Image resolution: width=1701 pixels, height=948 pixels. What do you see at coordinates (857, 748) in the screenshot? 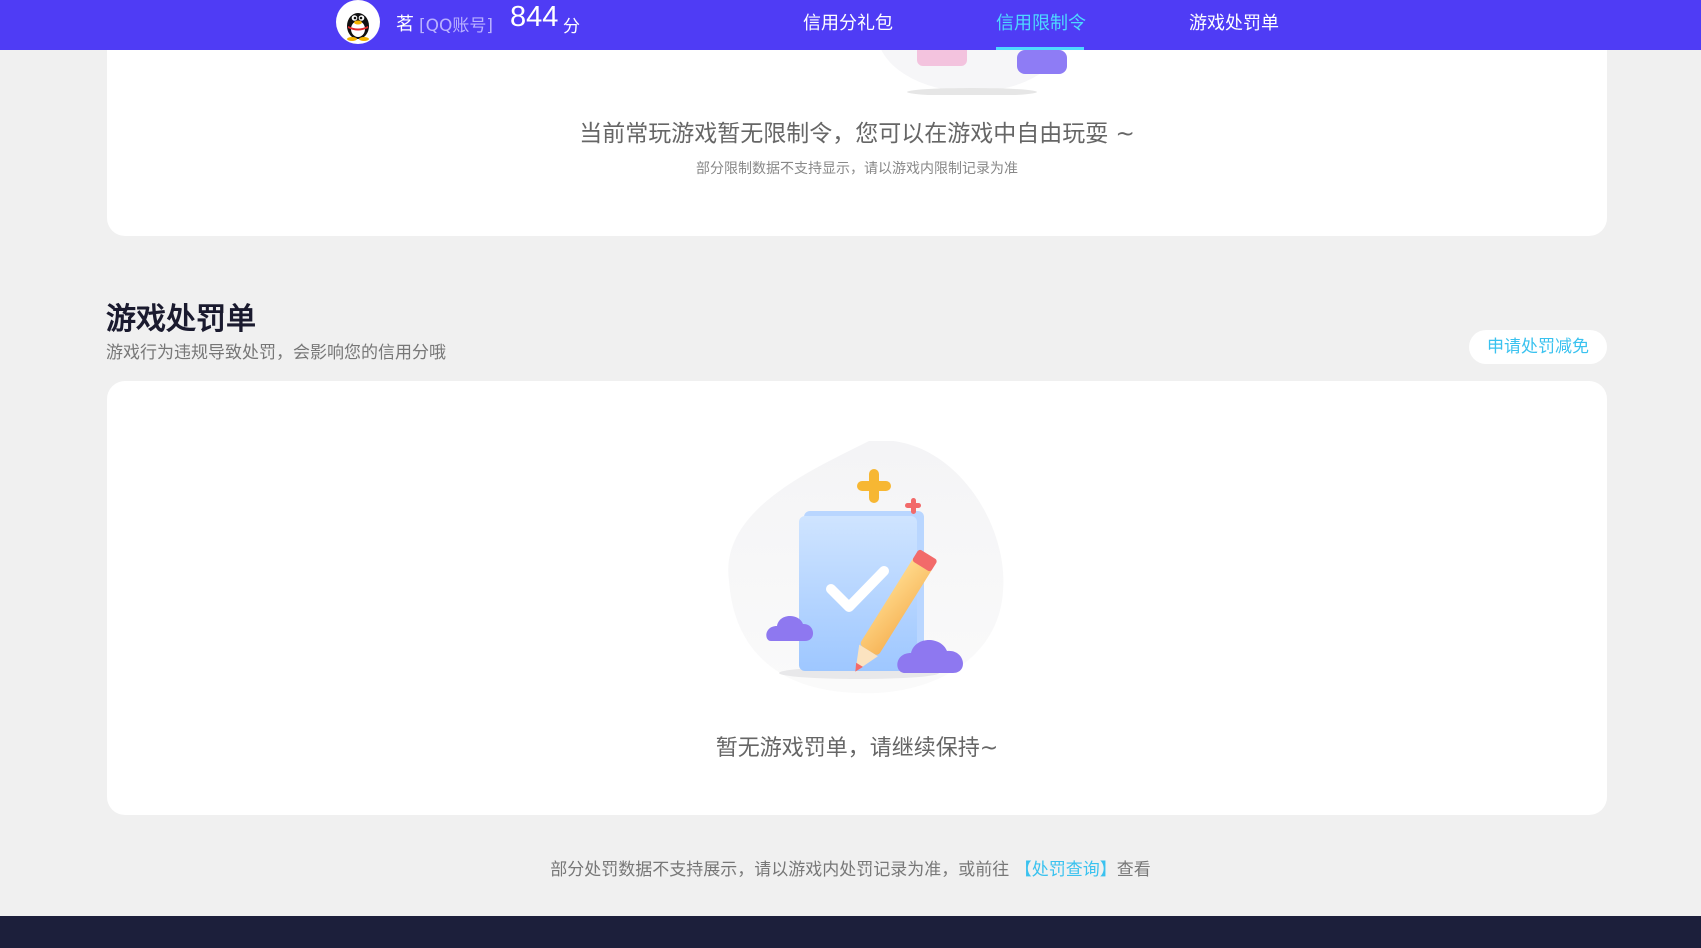
I see `penalty-empty-message: 暂无游戏罚单，请继续保持~` at bounding box center [857, 748].